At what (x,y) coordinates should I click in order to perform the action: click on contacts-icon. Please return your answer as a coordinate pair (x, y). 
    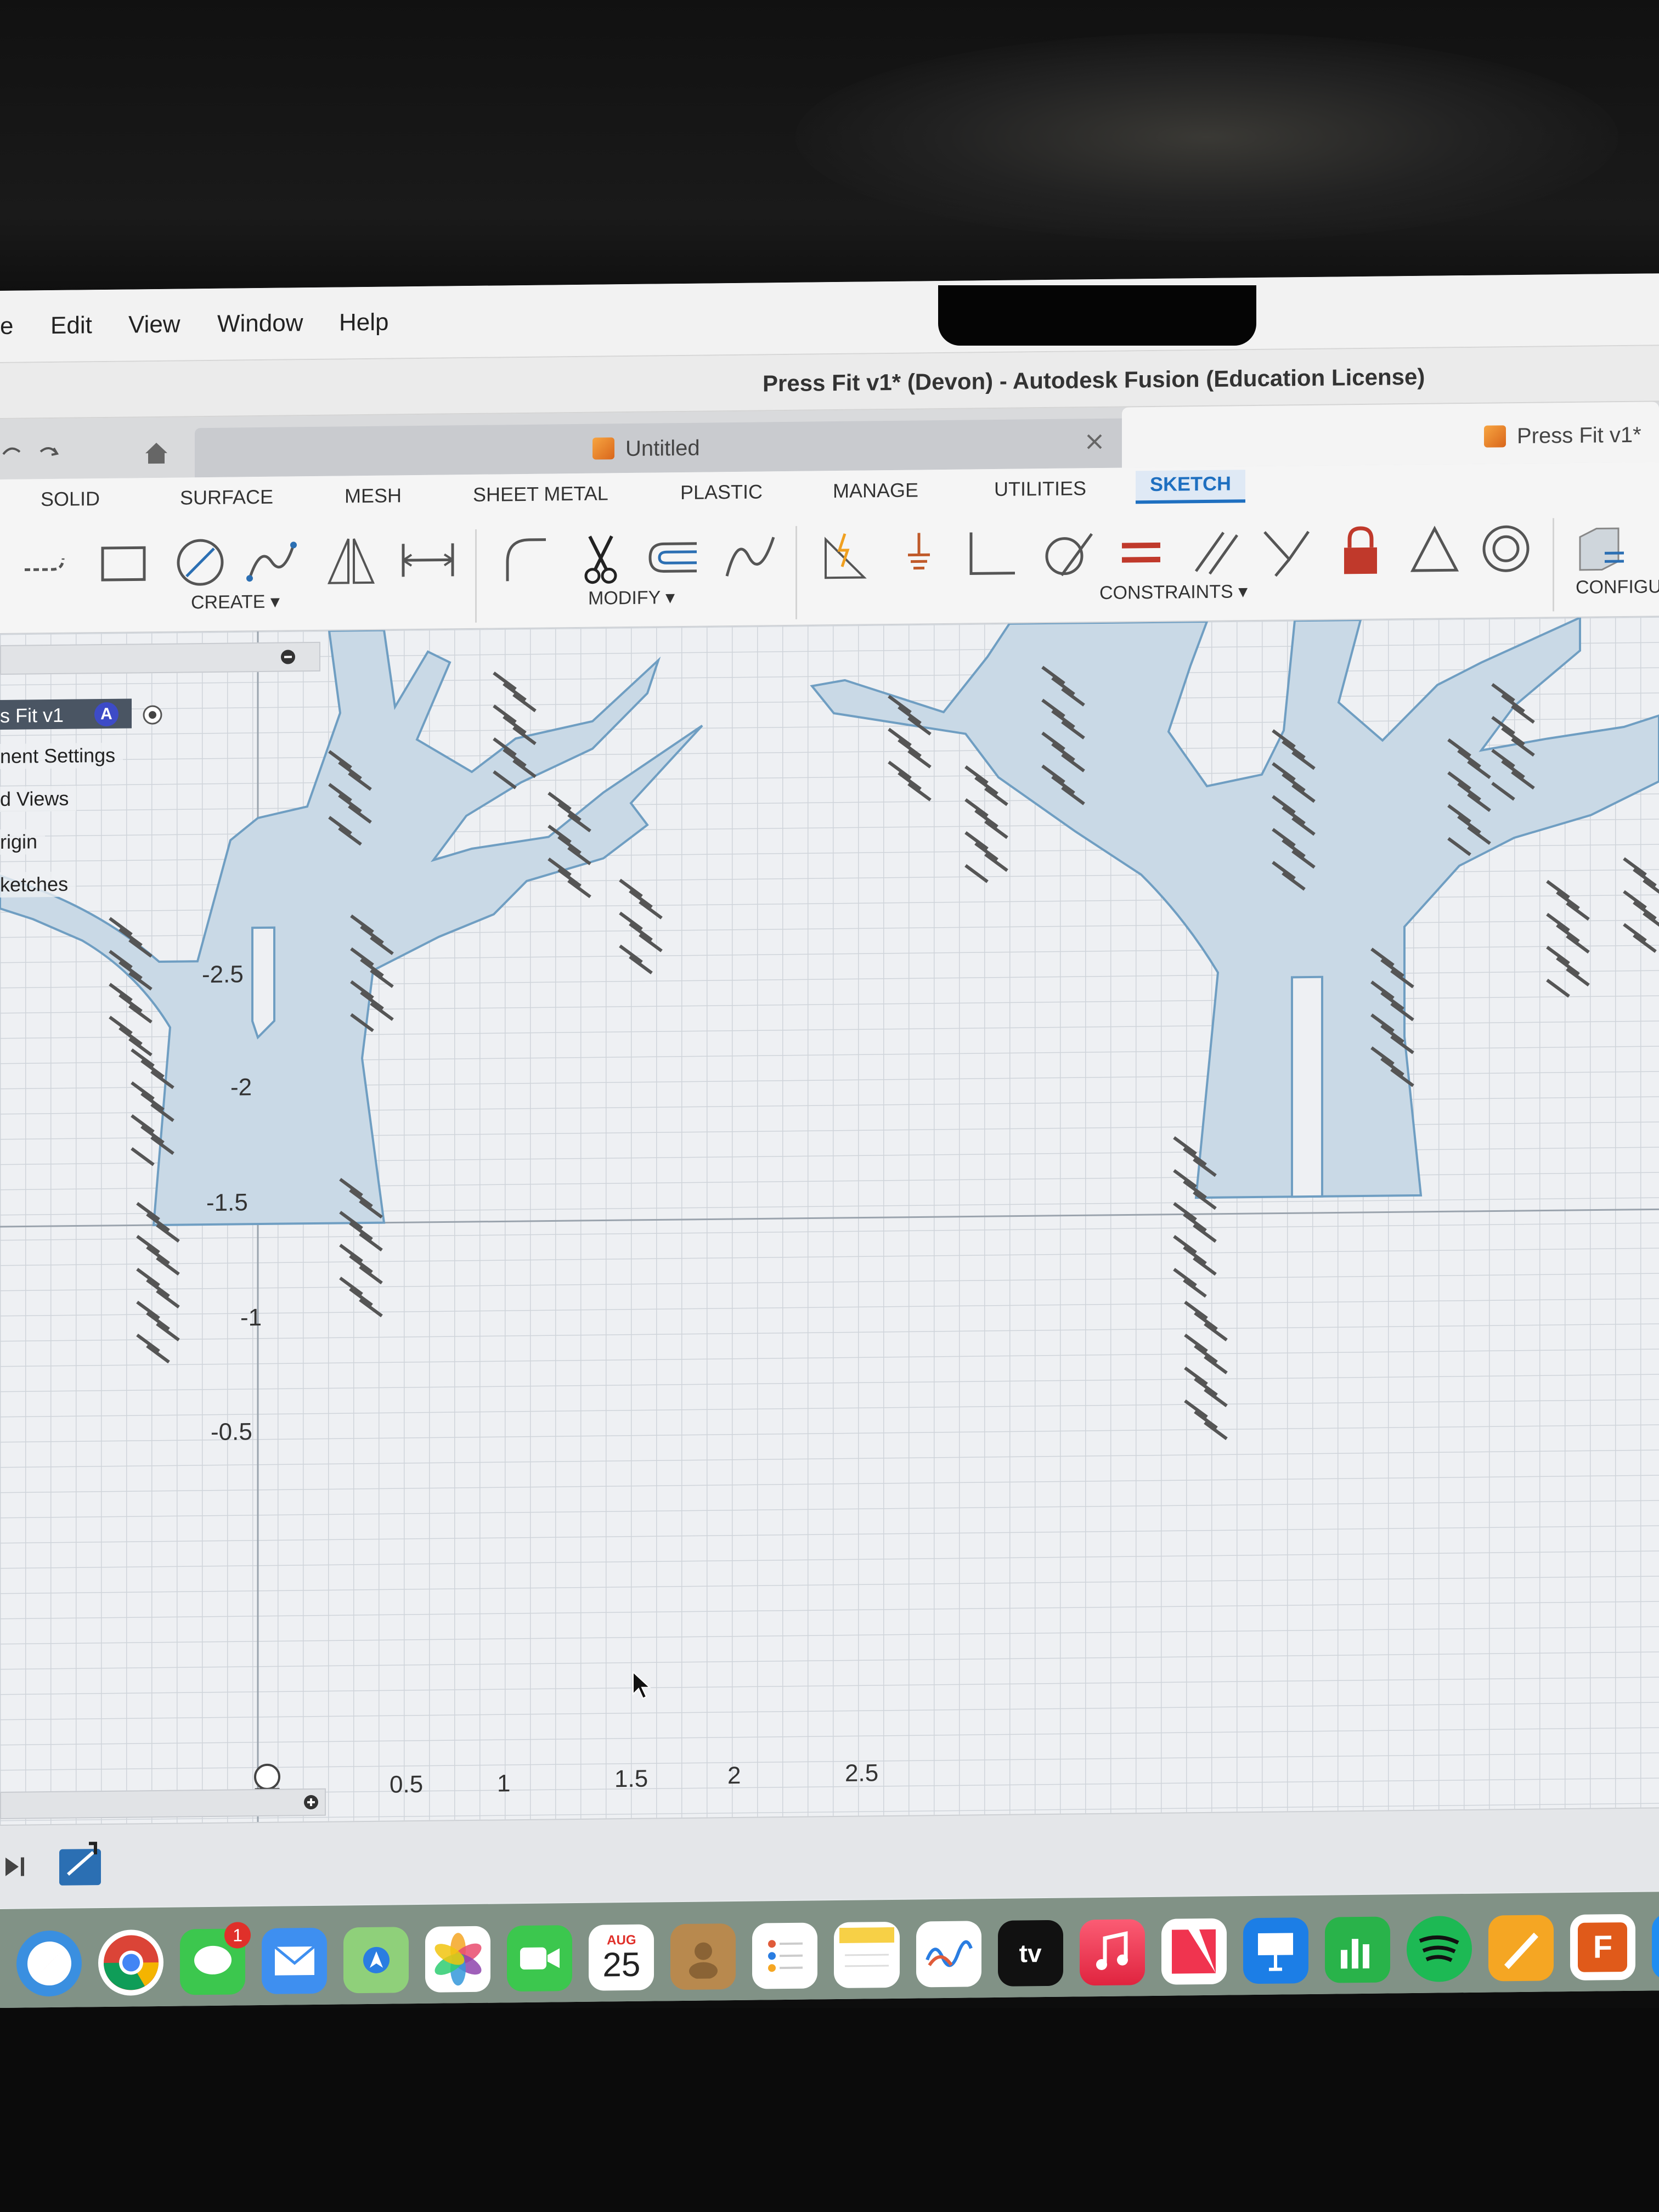
    Looking at the image, I should click on (703, 1957).